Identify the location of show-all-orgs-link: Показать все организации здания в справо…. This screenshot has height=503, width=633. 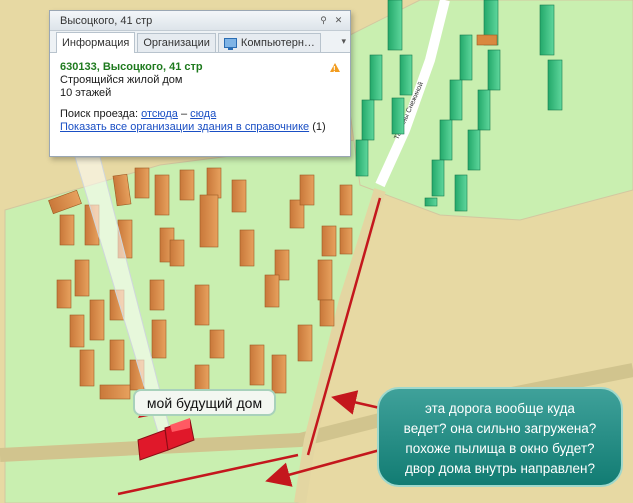
(184, 127).